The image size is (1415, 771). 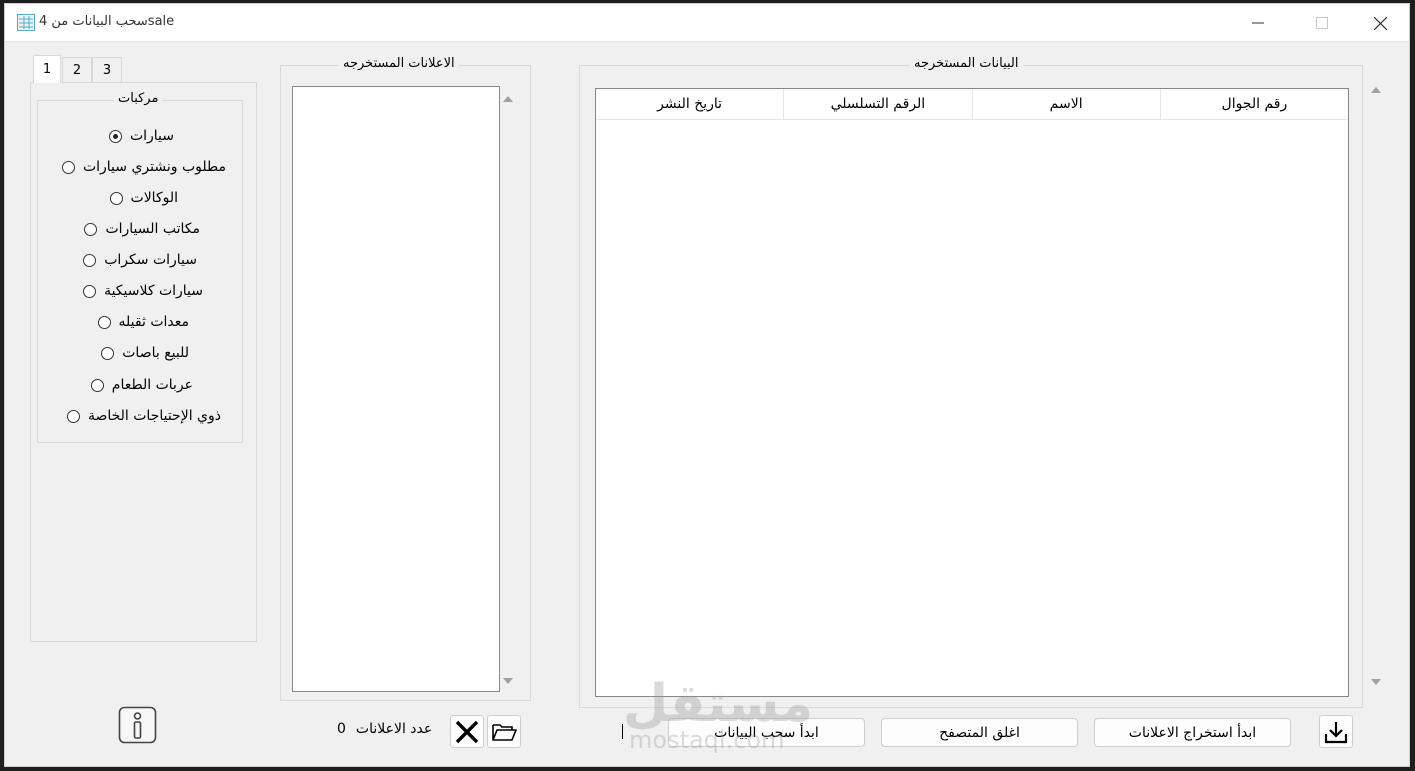 I want to click on download-button, so click(x=1336, y=731).